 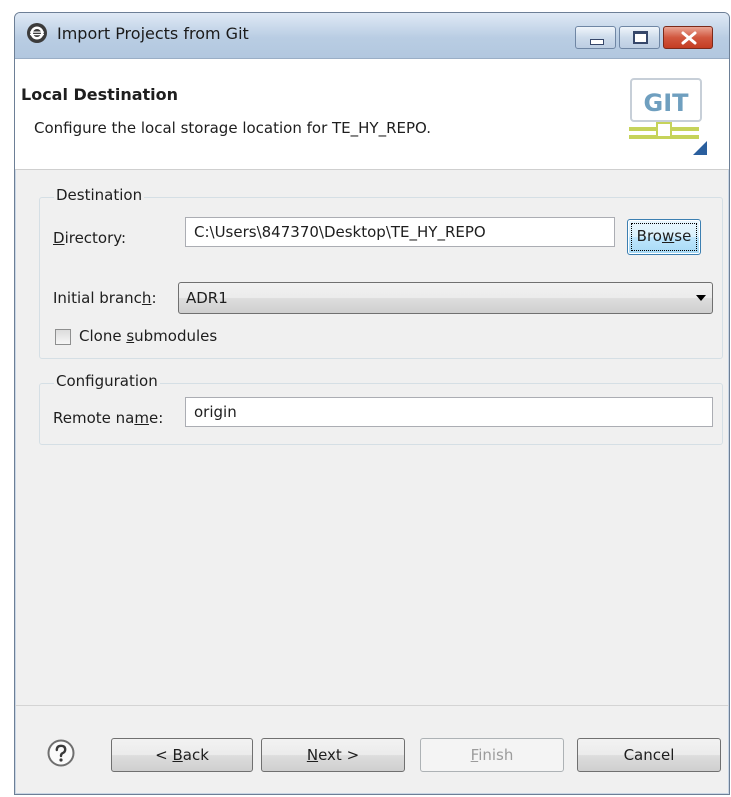 What do you see at coordinates (100, 94) in the screenshot?
I see `page-title: Local Destination` at bounding box center [100, 94].